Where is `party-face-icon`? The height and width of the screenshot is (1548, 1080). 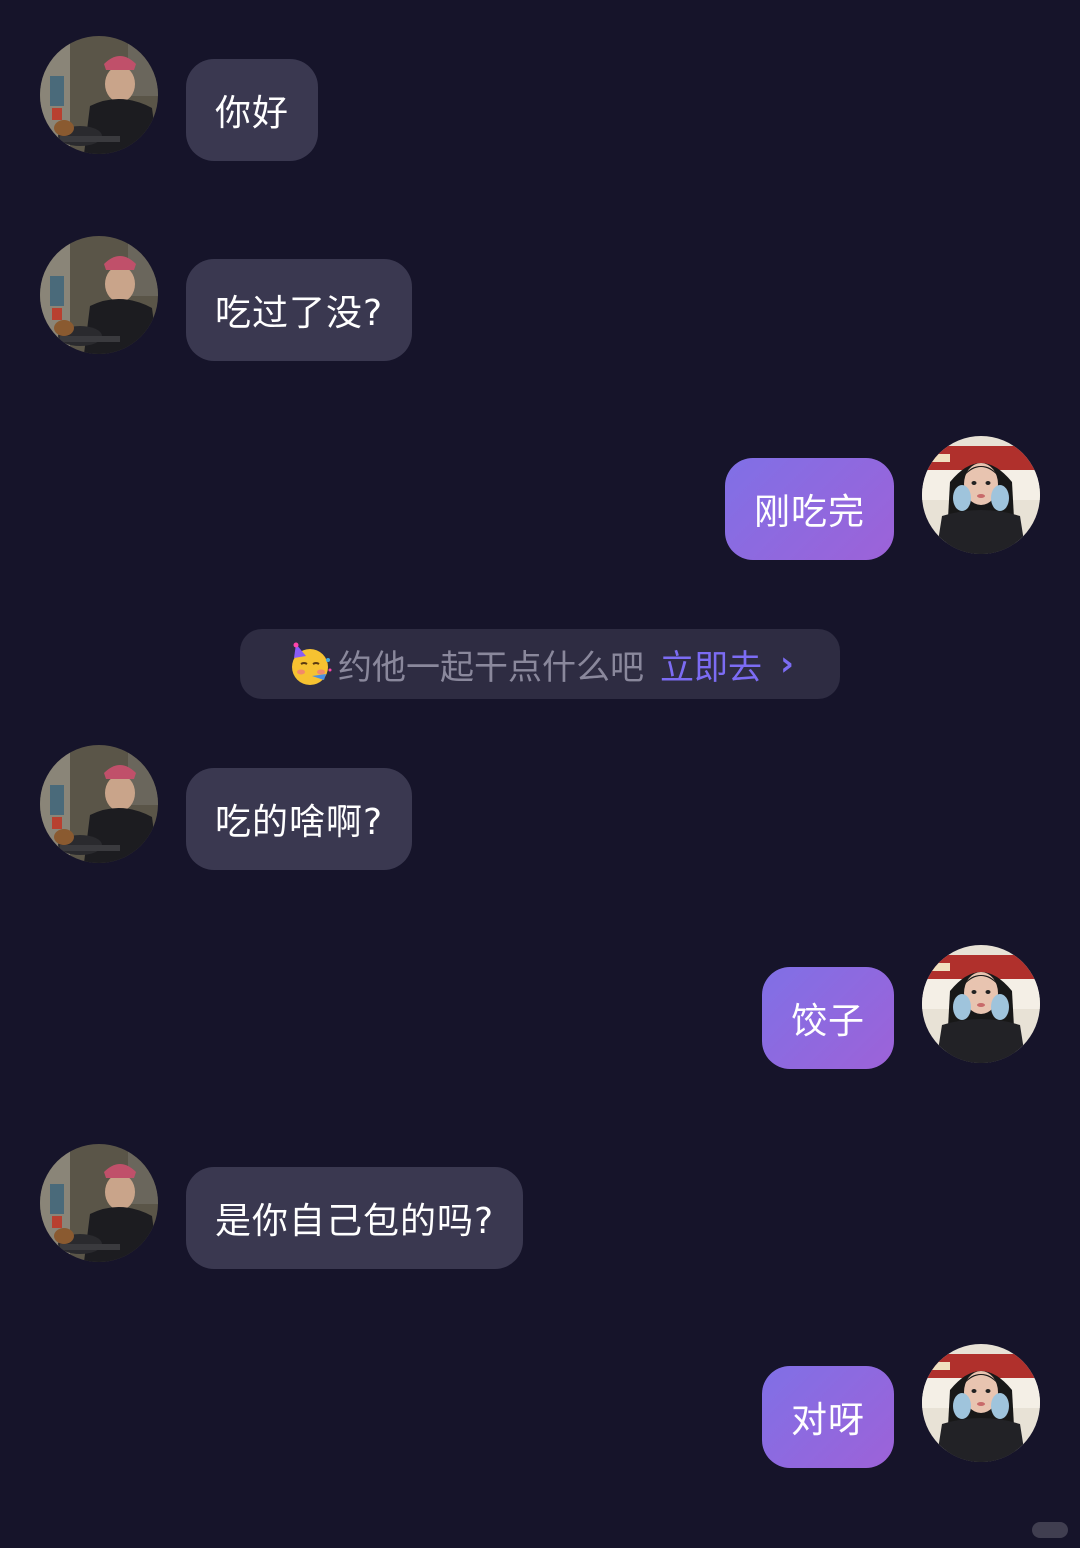 party-face-icon is located at coordinates (311, 663).